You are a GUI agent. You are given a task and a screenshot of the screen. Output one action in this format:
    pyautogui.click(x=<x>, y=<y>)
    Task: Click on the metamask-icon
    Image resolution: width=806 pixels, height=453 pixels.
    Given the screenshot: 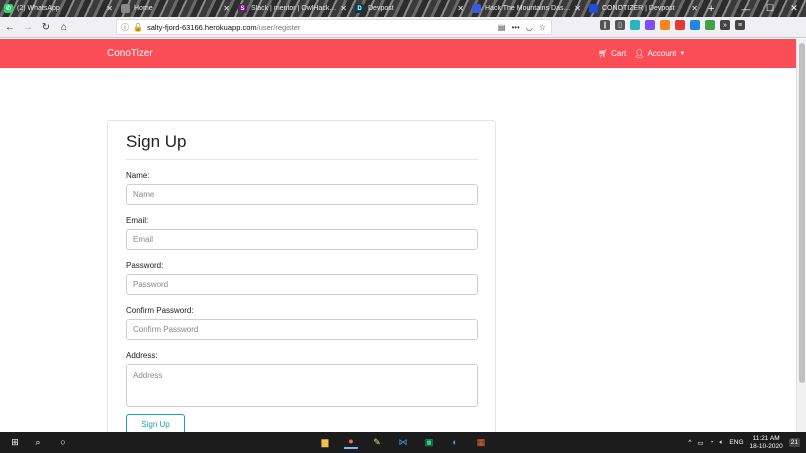 What is the action you would take?
    pyautogui.click(x=665, y=25)
    